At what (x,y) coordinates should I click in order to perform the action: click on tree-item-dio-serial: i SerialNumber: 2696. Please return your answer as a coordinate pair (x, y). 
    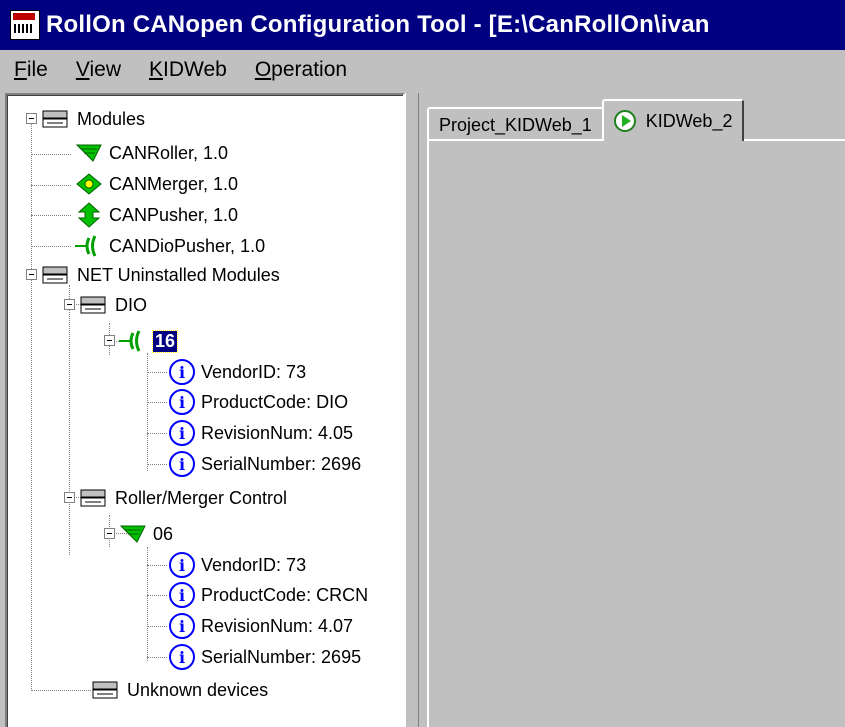
    Looking at the image, I should click on (265, 464).